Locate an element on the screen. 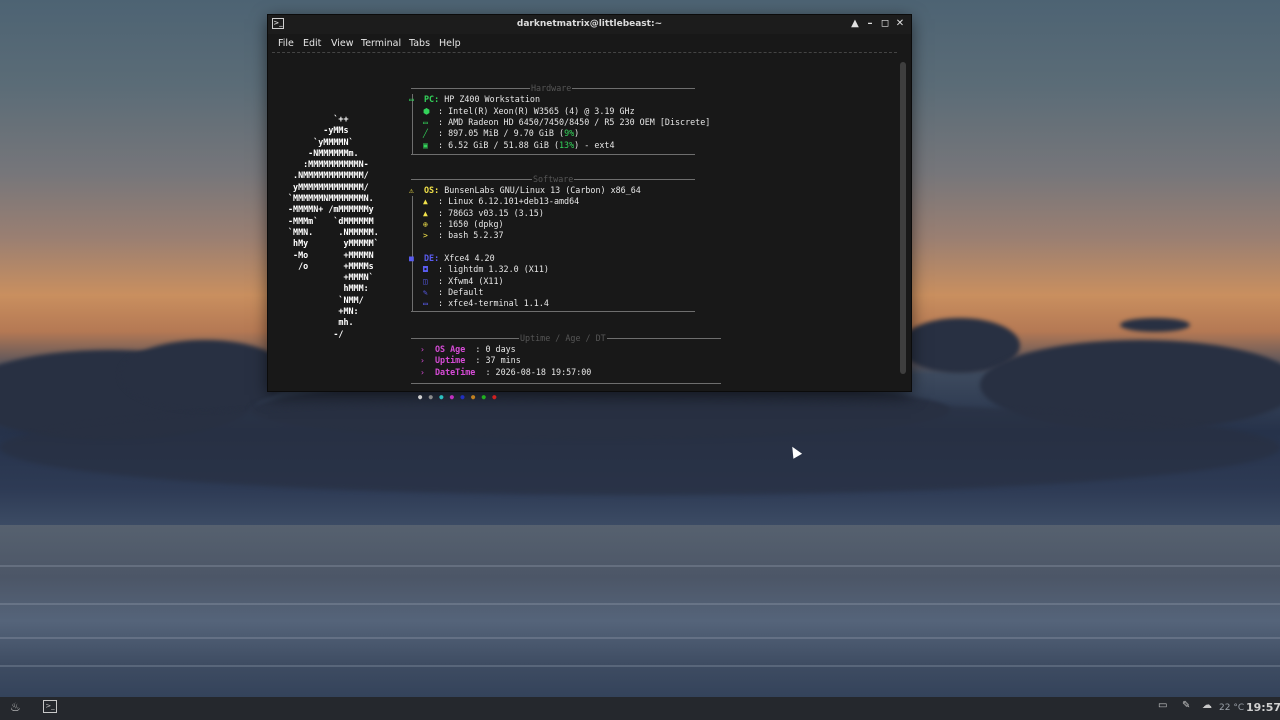 The width and height of the screenshot is (1280, 720). window-titlebar: >_ darknetmatrix@littlebeast:~ ▲ – ◻ ✕ is located at coordinates (589, 24).